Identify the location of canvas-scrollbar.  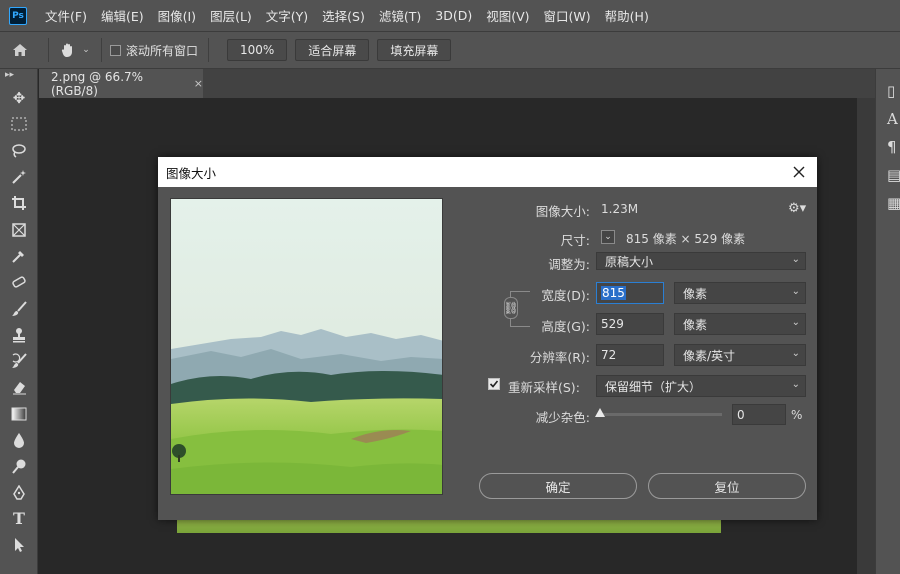
(866, 336).